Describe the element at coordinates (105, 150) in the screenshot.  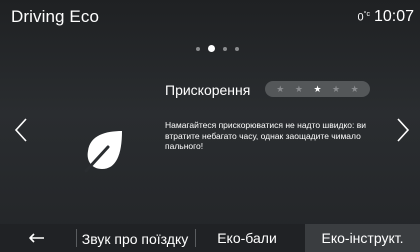
I see `leaf-icon` at that location.